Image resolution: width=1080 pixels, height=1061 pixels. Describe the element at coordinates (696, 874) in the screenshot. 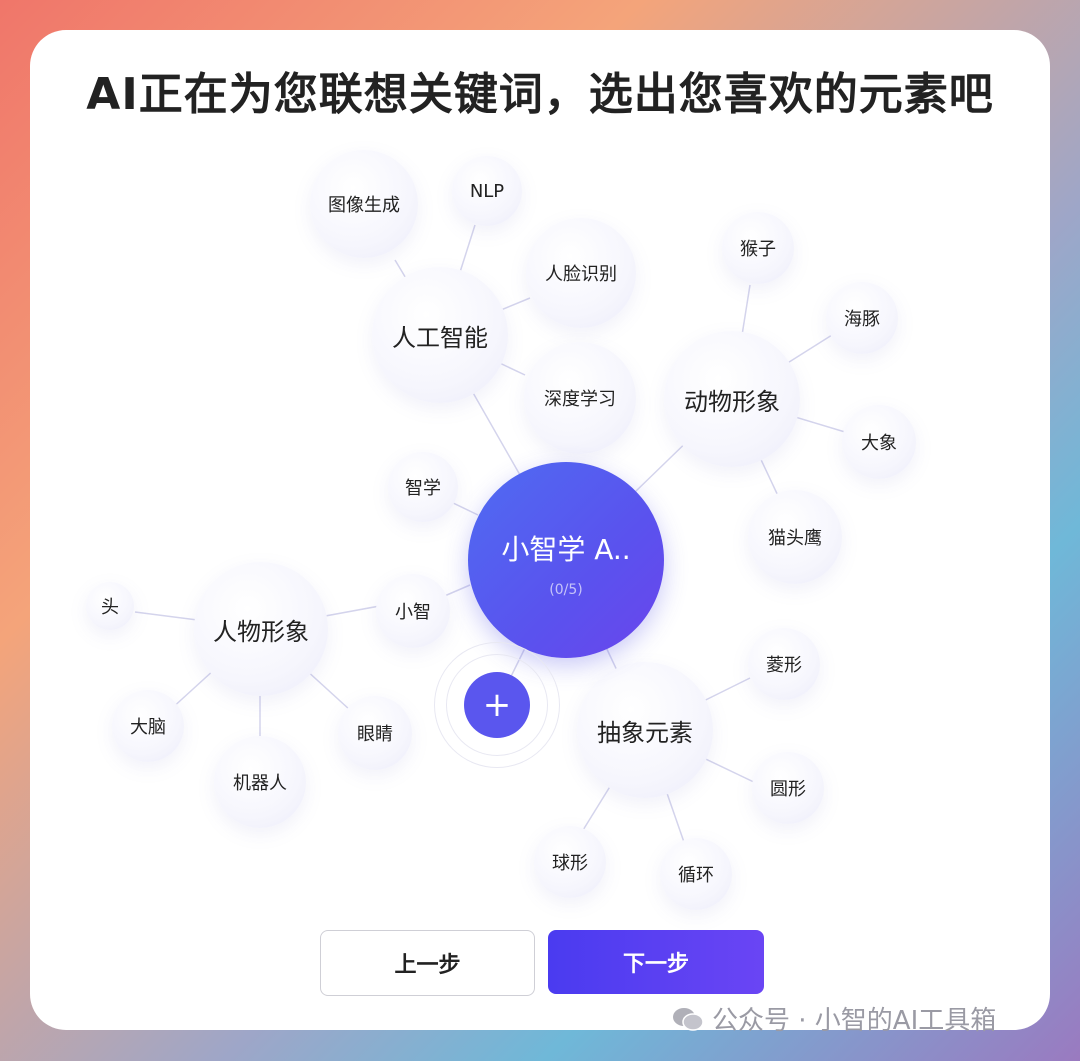

I see `keyword-loop: 循环` at that location.